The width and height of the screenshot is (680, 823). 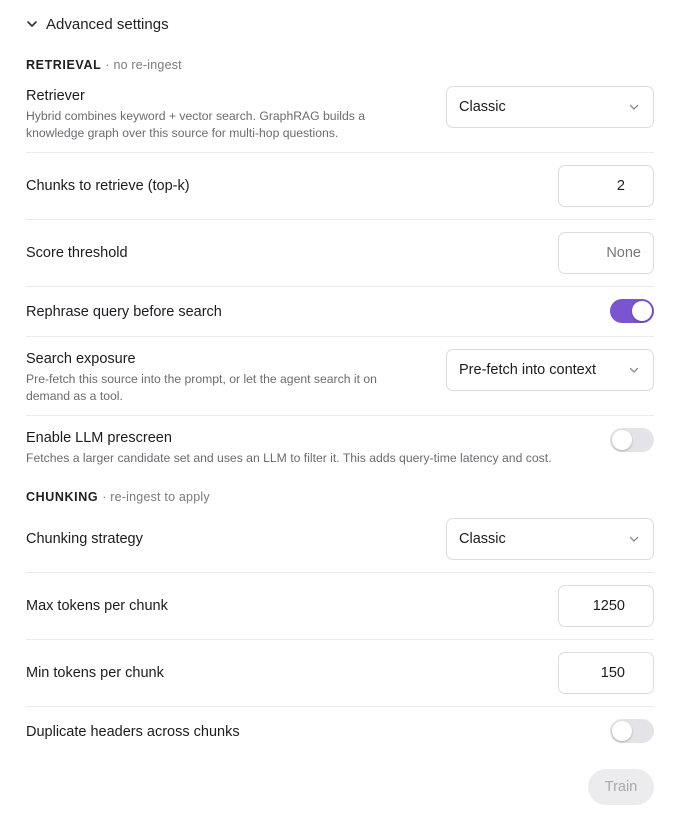 What do you see at coordinates (62, 497) in the screenshot?
I see `chunking-title: CHUNKING` at bounding box center [62, 497].